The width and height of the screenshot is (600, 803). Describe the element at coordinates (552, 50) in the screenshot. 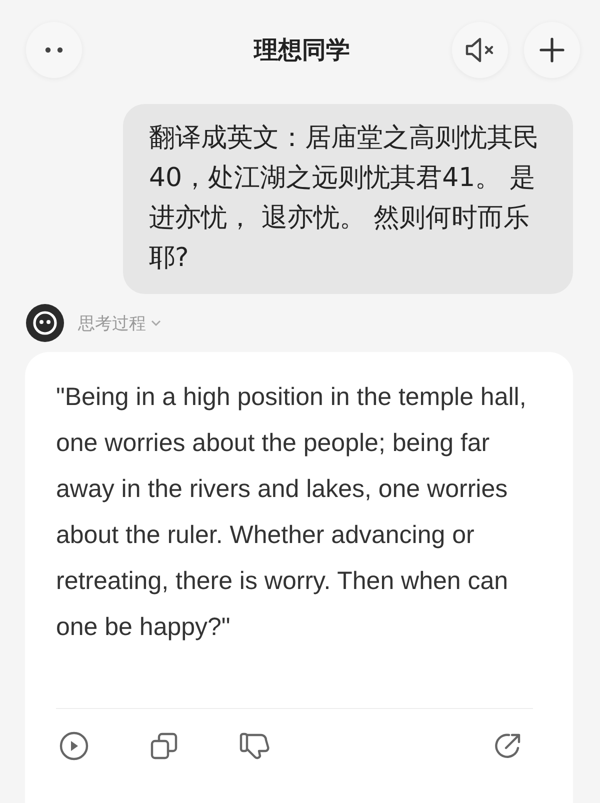

I see `plus-icon` at that location.